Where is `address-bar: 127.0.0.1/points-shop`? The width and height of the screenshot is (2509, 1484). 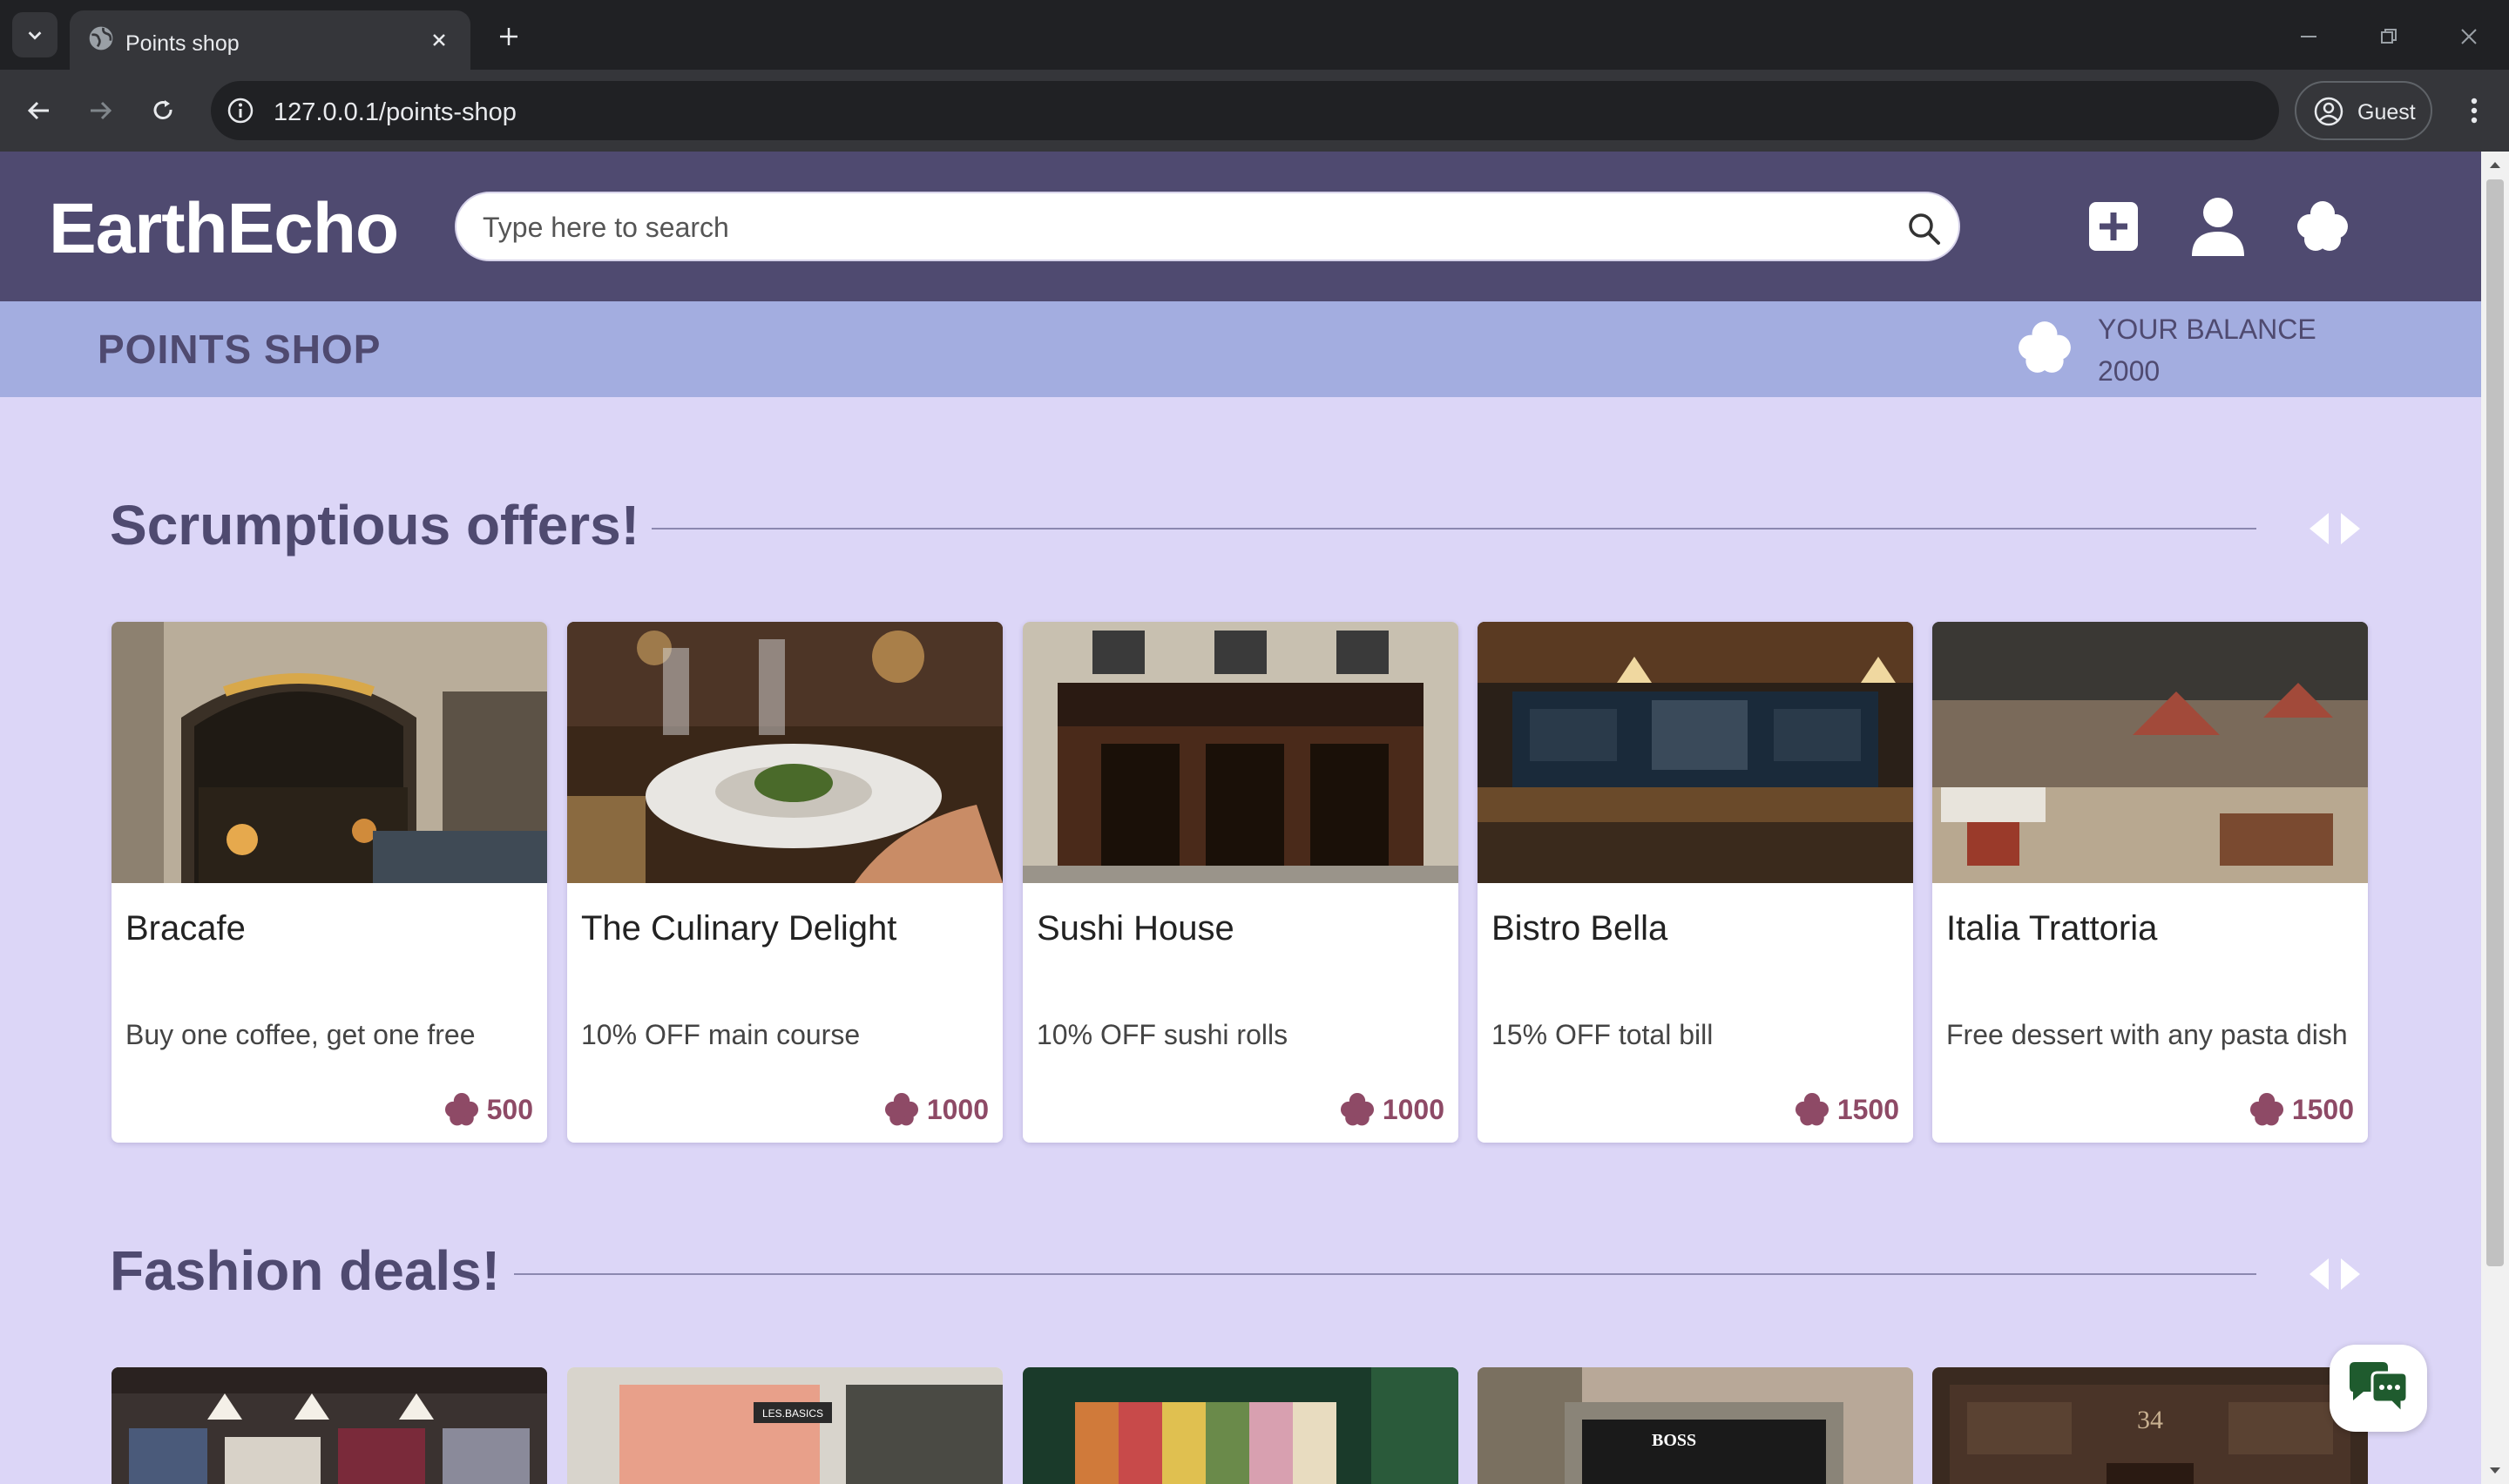 address-bar: 127.0.0.1/points-shop is located at coordinates (1245, 110).